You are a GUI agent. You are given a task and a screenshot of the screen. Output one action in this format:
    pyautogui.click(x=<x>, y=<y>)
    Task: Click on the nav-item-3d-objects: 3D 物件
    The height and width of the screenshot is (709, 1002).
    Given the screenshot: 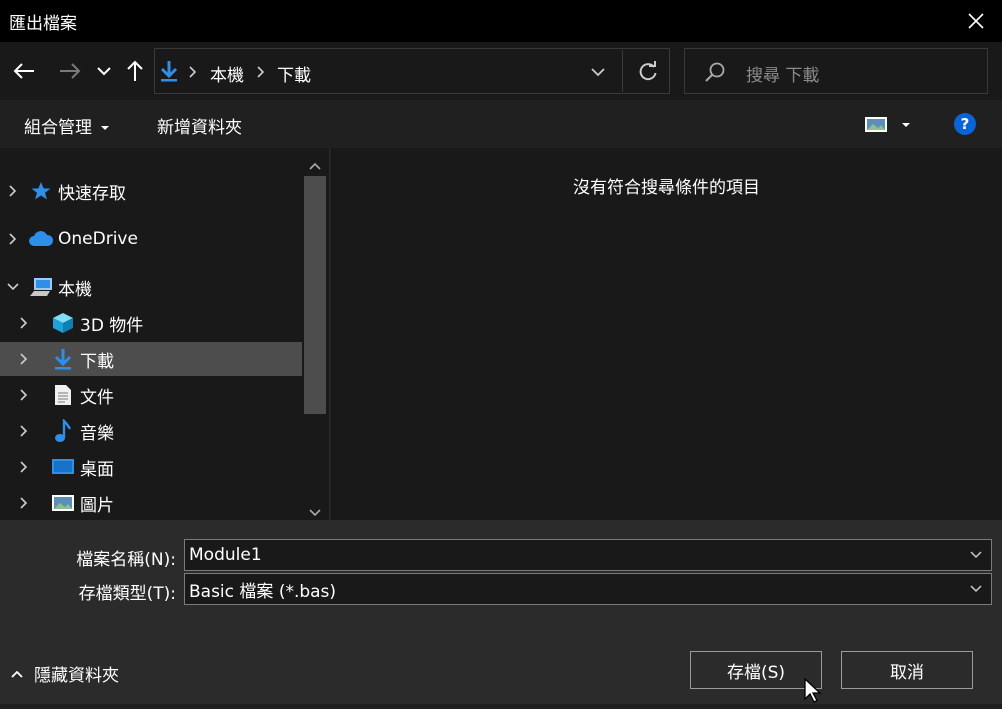 What is the action you would take?
    pyautogui.click(x=151, y=323)
    